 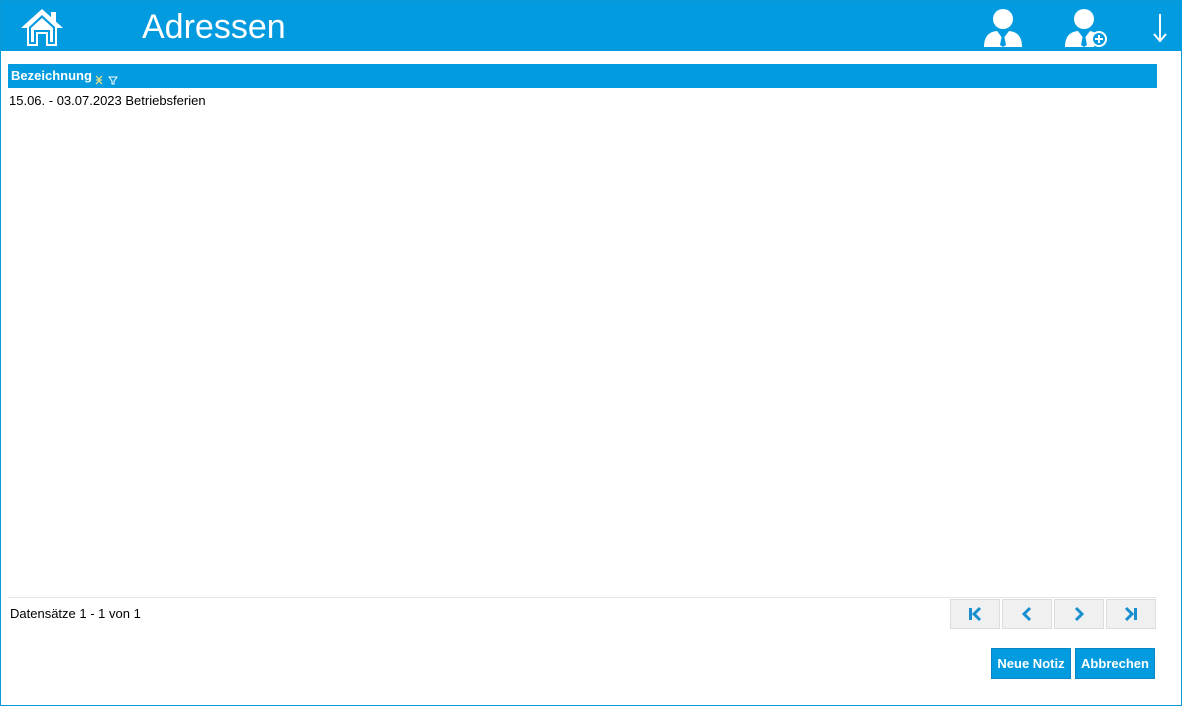 I want to click on previous-page-button, so click(x=1027, y=614).